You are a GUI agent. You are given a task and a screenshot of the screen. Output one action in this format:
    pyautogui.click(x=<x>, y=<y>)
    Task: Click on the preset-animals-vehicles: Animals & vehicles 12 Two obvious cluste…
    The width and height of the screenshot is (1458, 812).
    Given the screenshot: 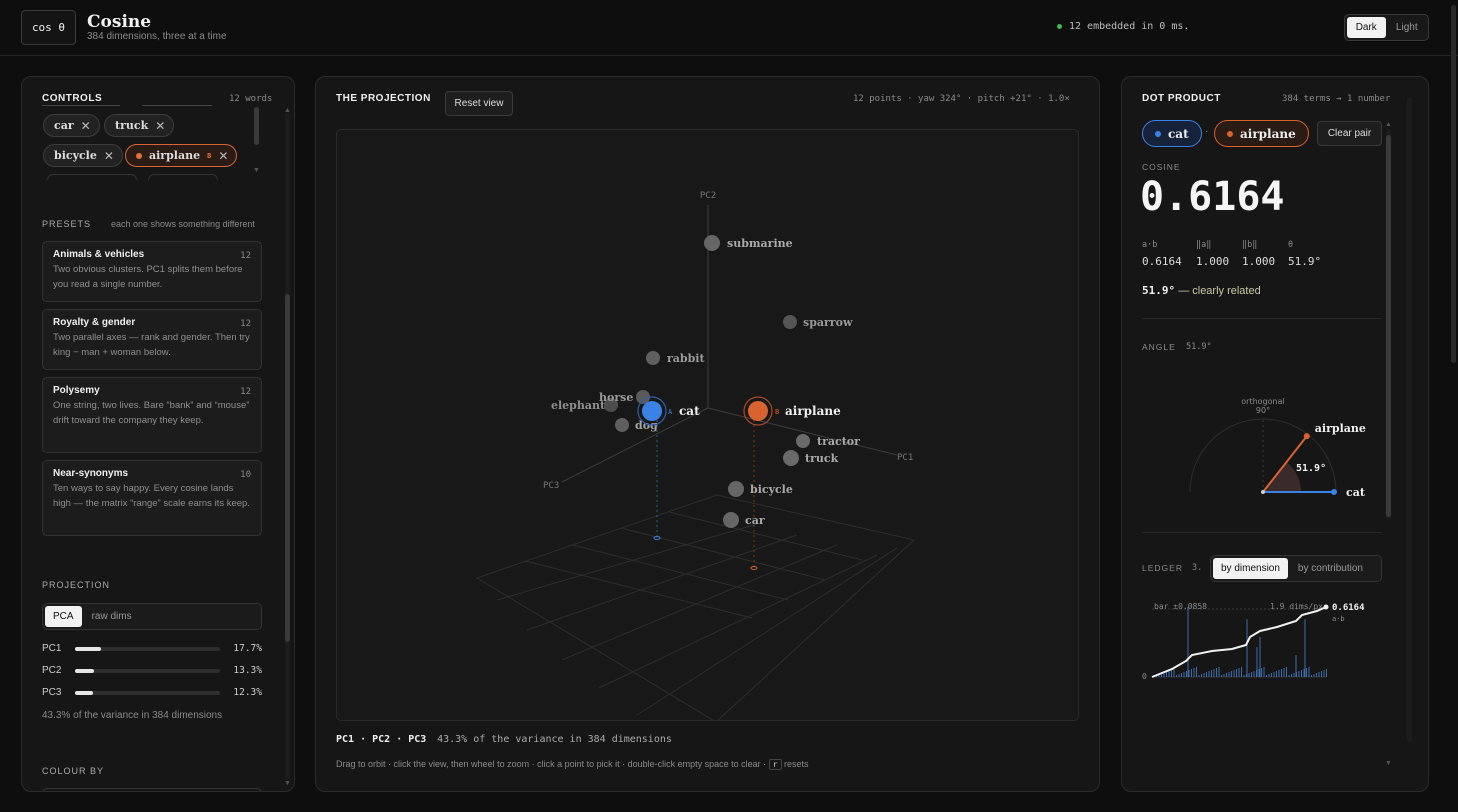 What is the action you would take?
    pyautogui.click(x=152, y=271)
    